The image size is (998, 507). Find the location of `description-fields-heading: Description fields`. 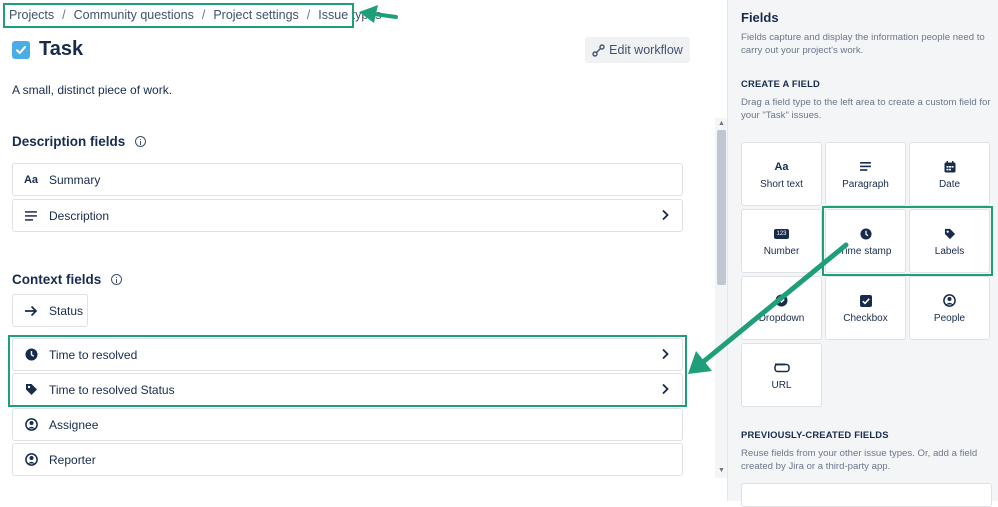

description-fields-heading: Description fields is located at coordinates (79, 141).